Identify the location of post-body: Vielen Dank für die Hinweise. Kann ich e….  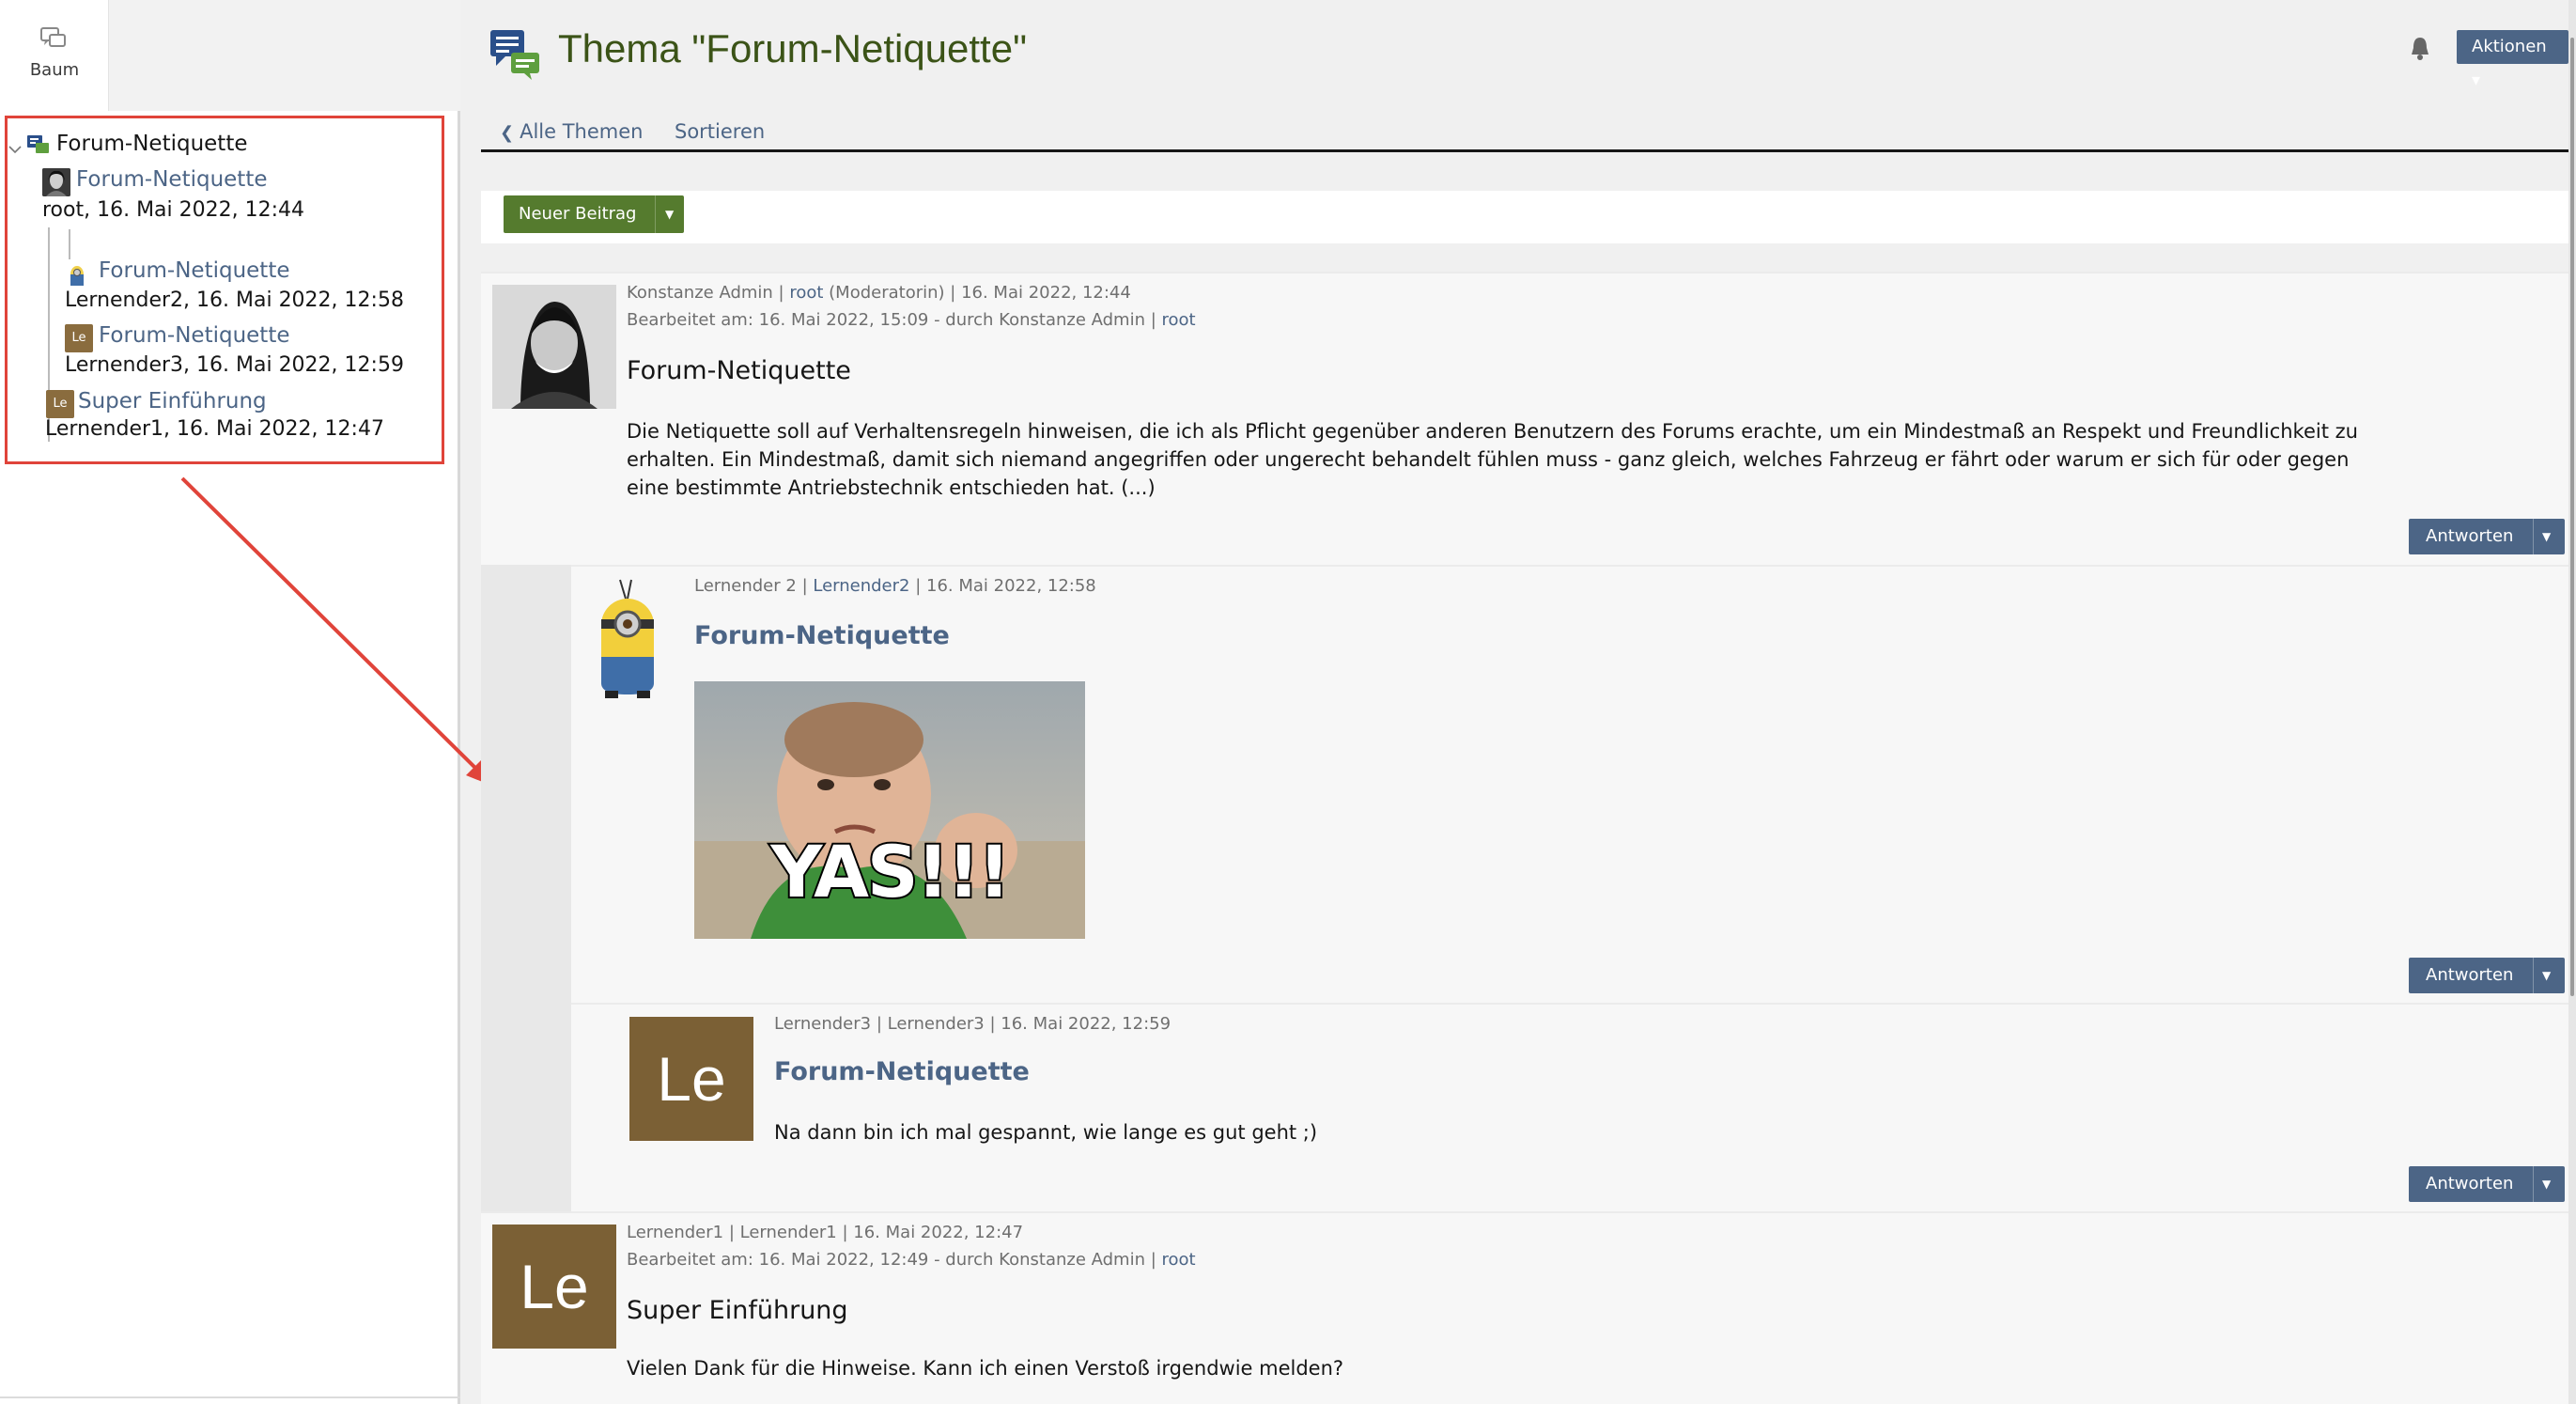
(986, 1368).